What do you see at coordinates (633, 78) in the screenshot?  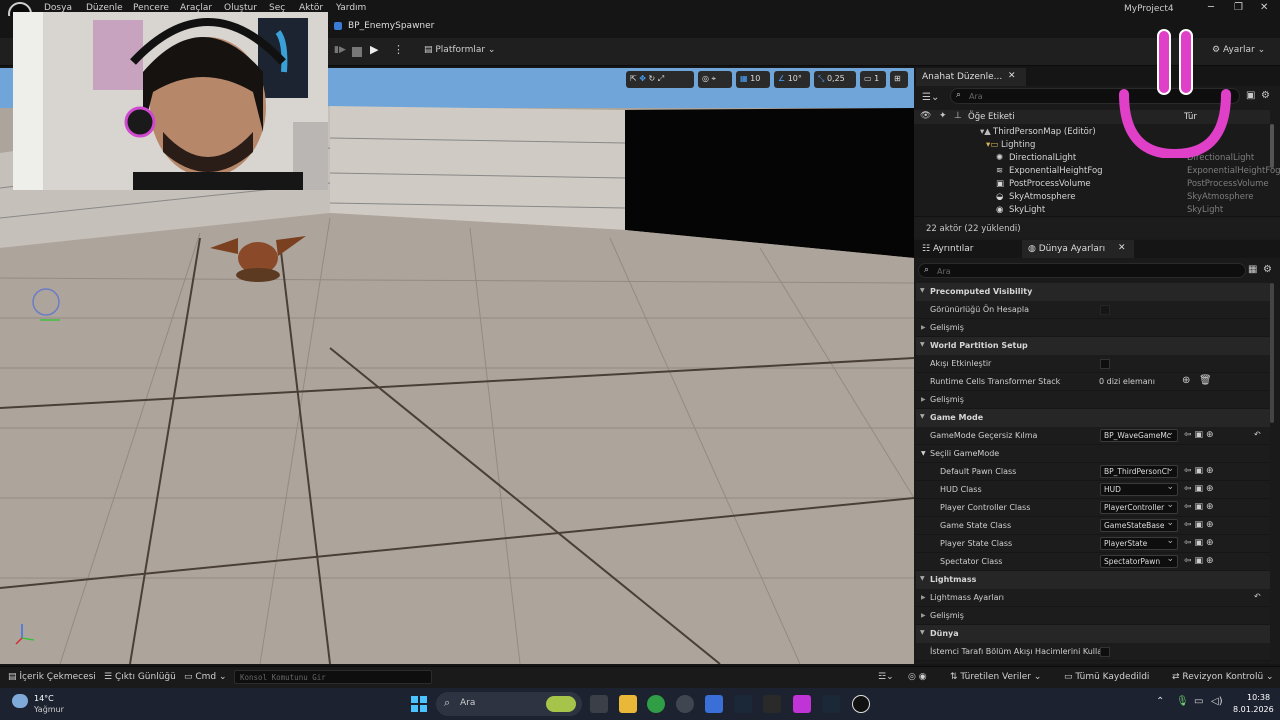 I see `select-icon: ⇱` at bounding box center [633, 78].